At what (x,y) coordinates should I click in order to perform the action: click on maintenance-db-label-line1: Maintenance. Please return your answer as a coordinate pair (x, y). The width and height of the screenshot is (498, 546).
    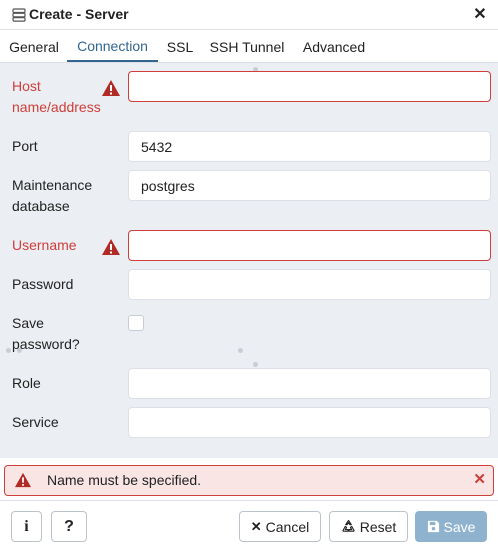
    Looking at the image, I should click on (52, 185).